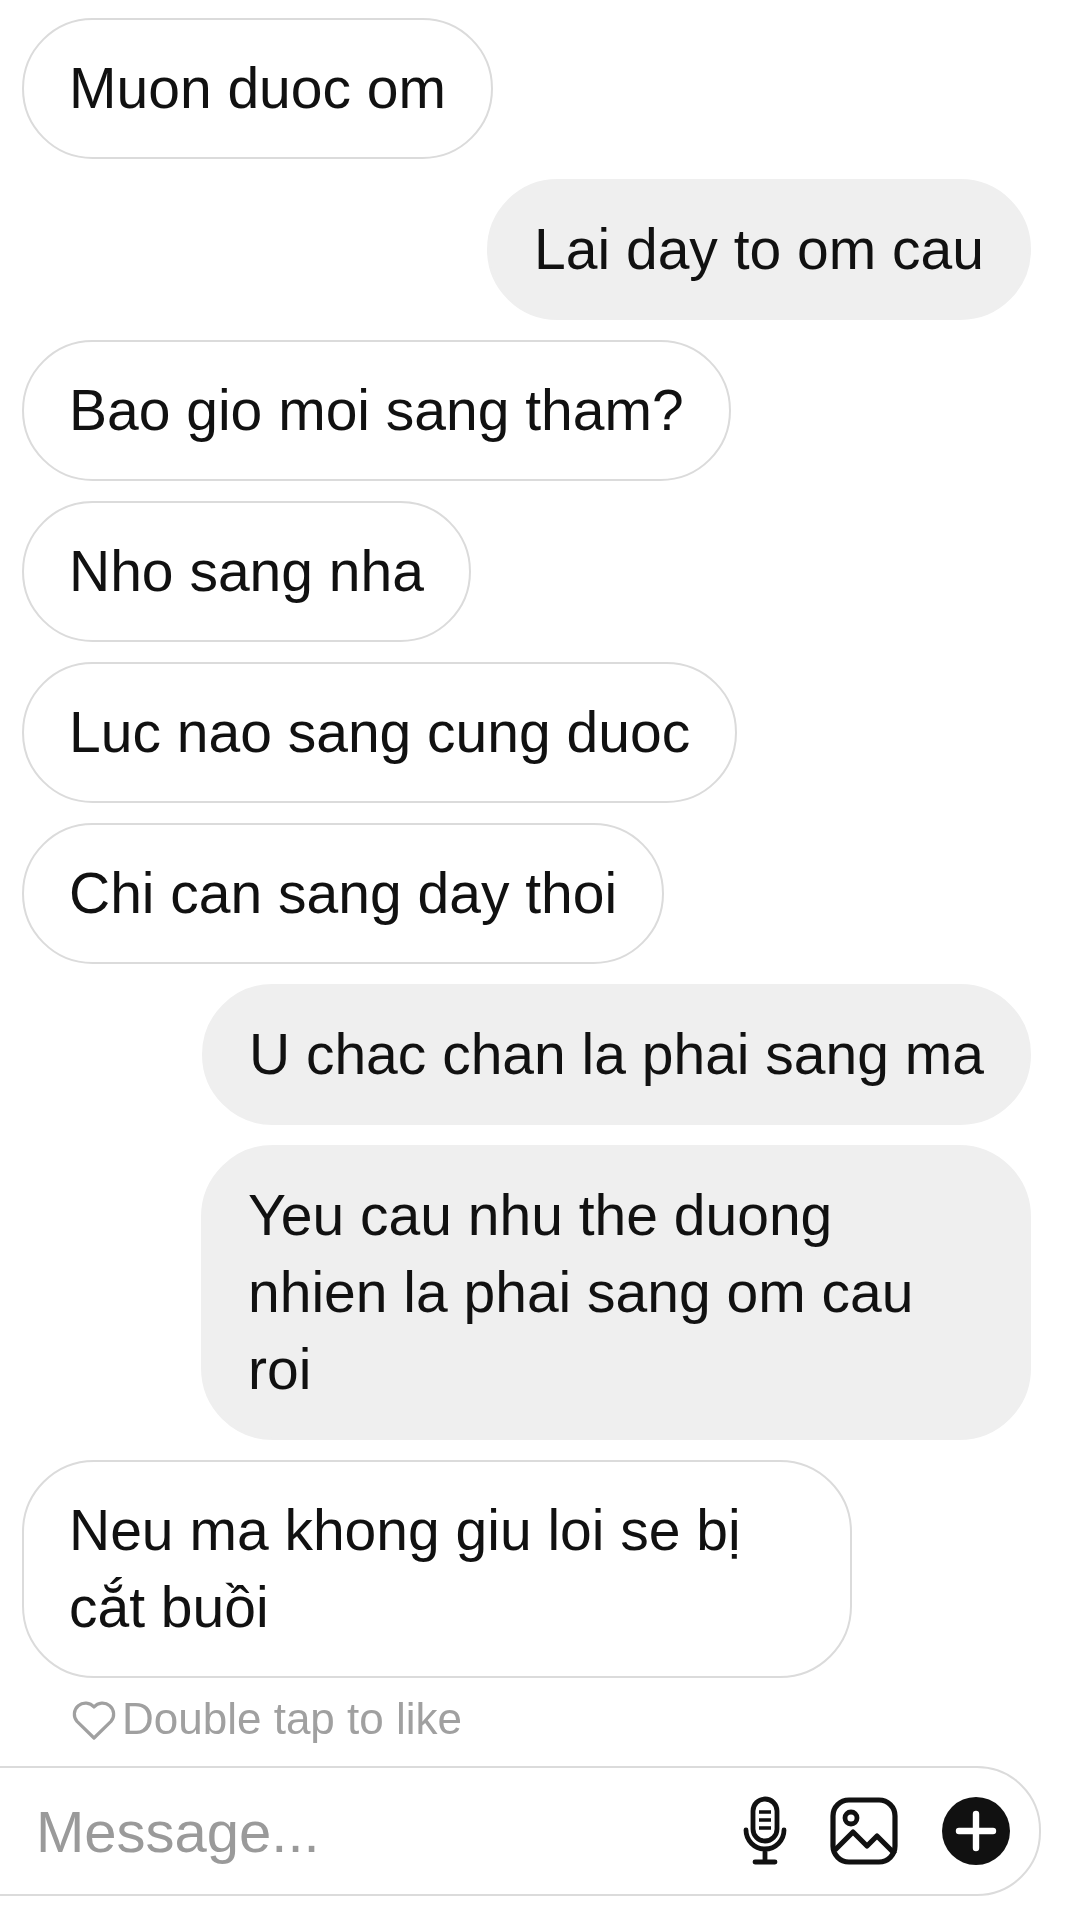 This screenshot has height=1920, width=1067. What do you see at coordinates (765, 1831) in the screenshot?
I see `microphone-icon` at bounding box center [765, 1831].